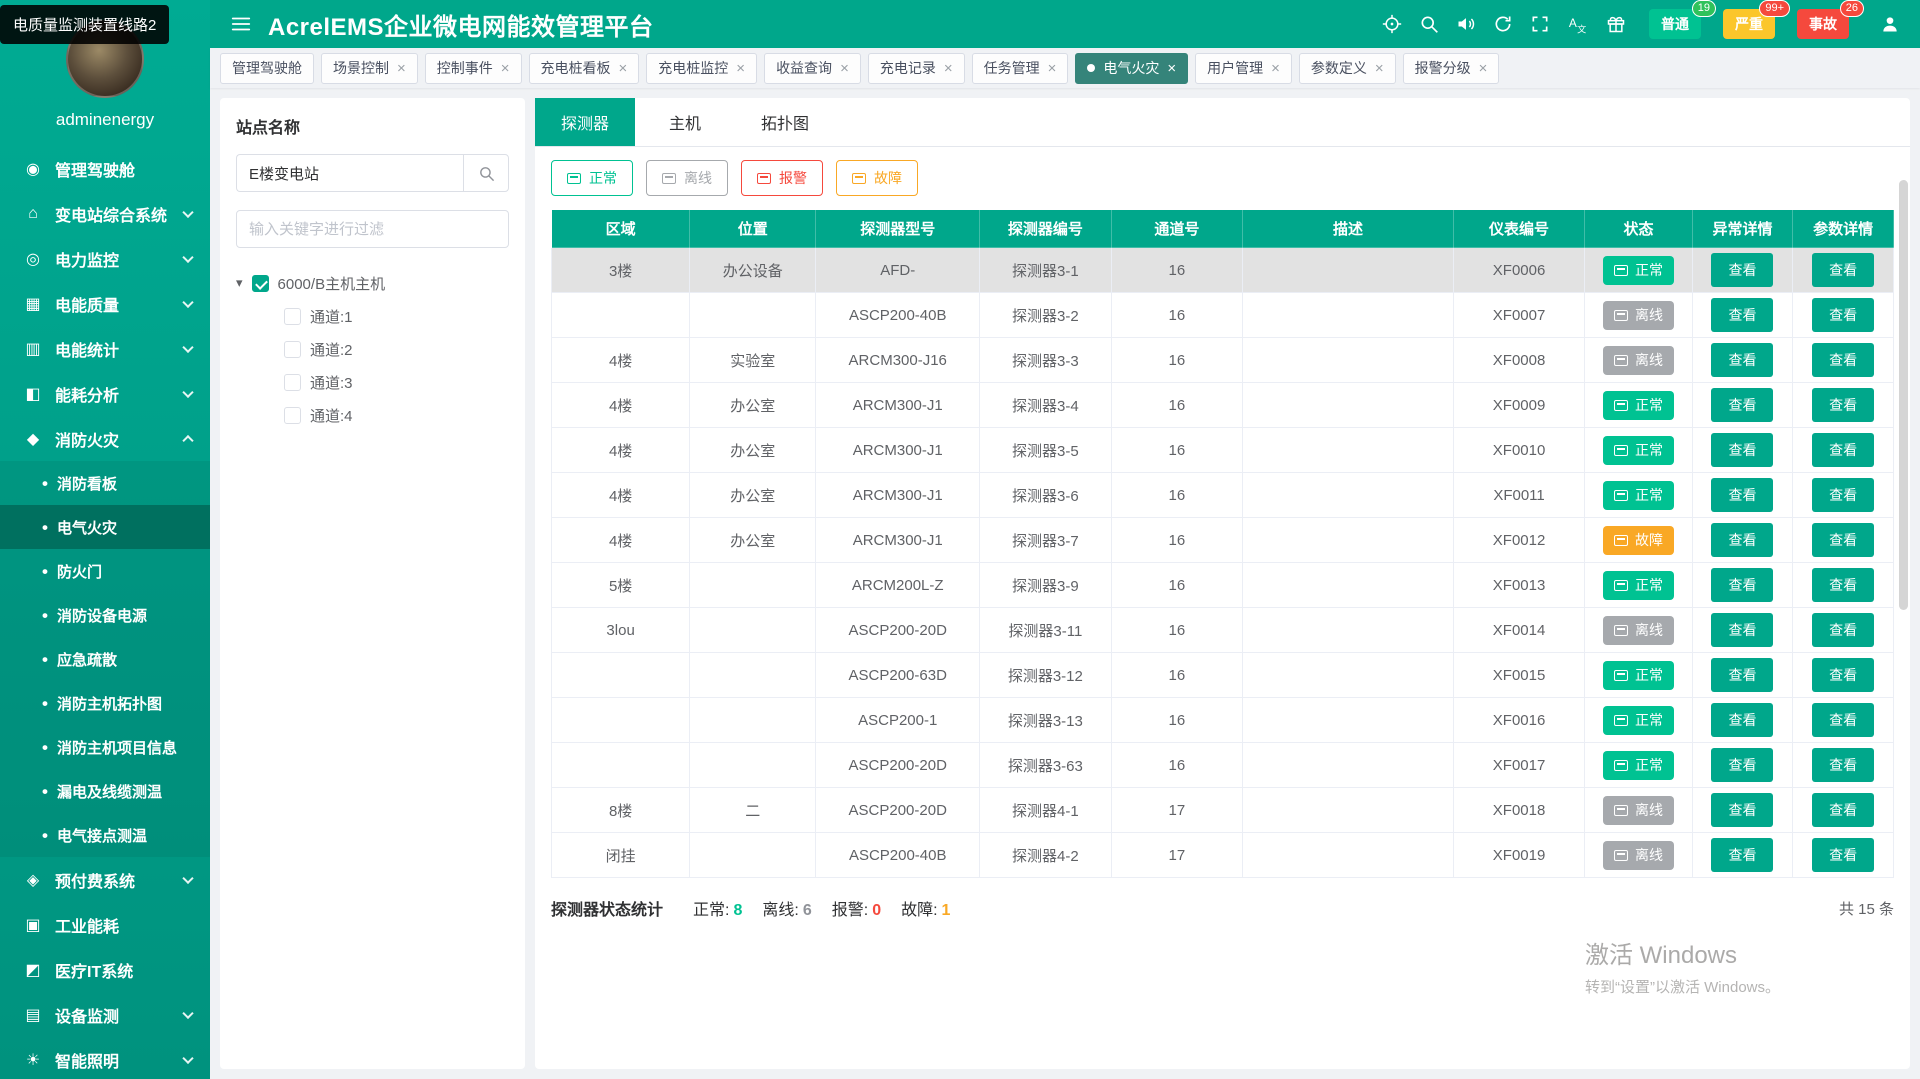 This screenshot has height=1079, width=1920. I want to click on sidebar-item: ▤ 设备监测, so click(105, 1014).